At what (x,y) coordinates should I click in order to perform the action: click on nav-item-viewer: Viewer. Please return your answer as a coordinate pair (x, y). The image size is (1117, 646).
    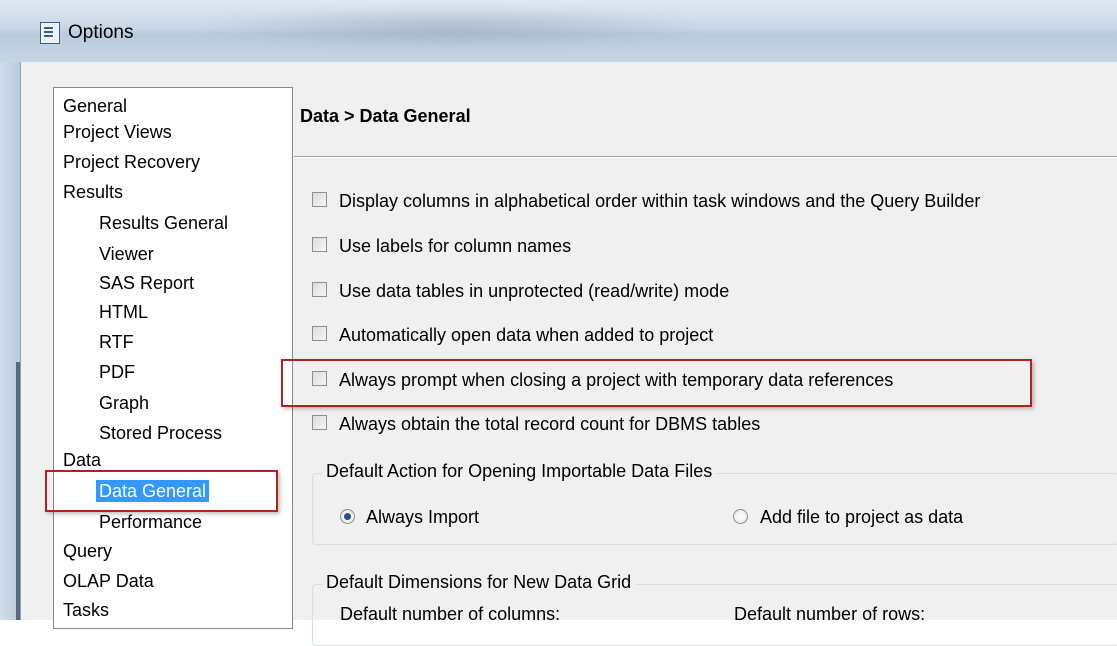
    Looking at the image, I should click on (126, 254).